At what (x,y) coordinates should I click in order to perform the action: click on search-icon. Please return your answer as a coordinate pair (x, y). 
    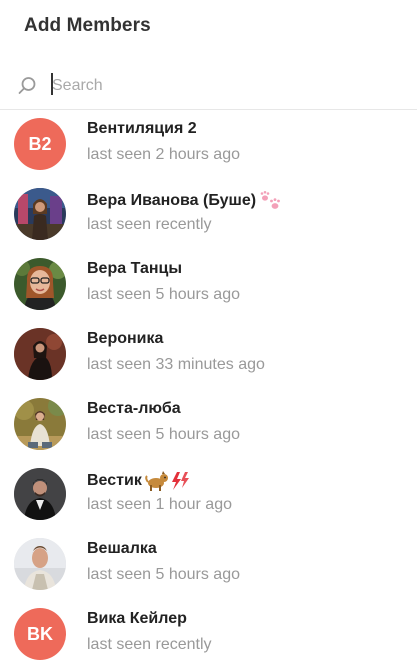
    Looking at the image, I should click on (27, 85).